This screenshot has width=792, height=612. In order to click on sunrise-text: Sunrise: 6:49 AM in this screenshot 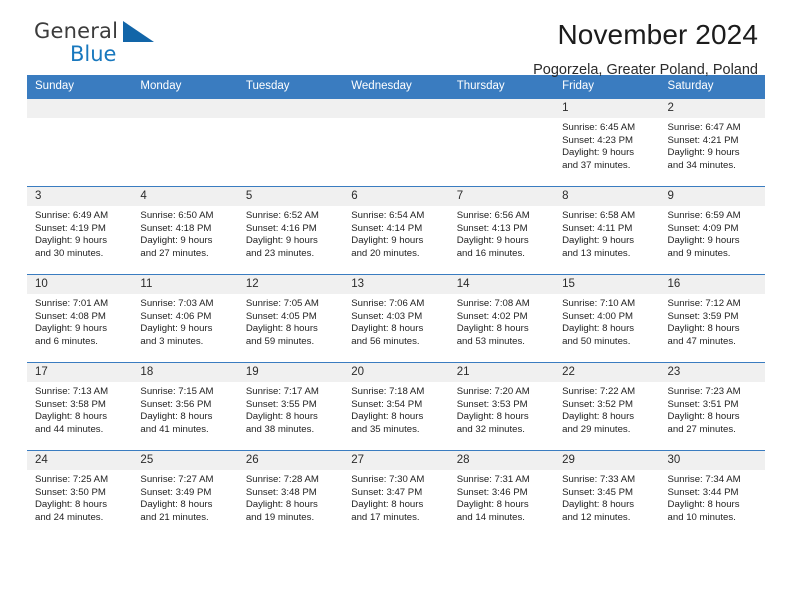, I will do `click(72, 215)`.